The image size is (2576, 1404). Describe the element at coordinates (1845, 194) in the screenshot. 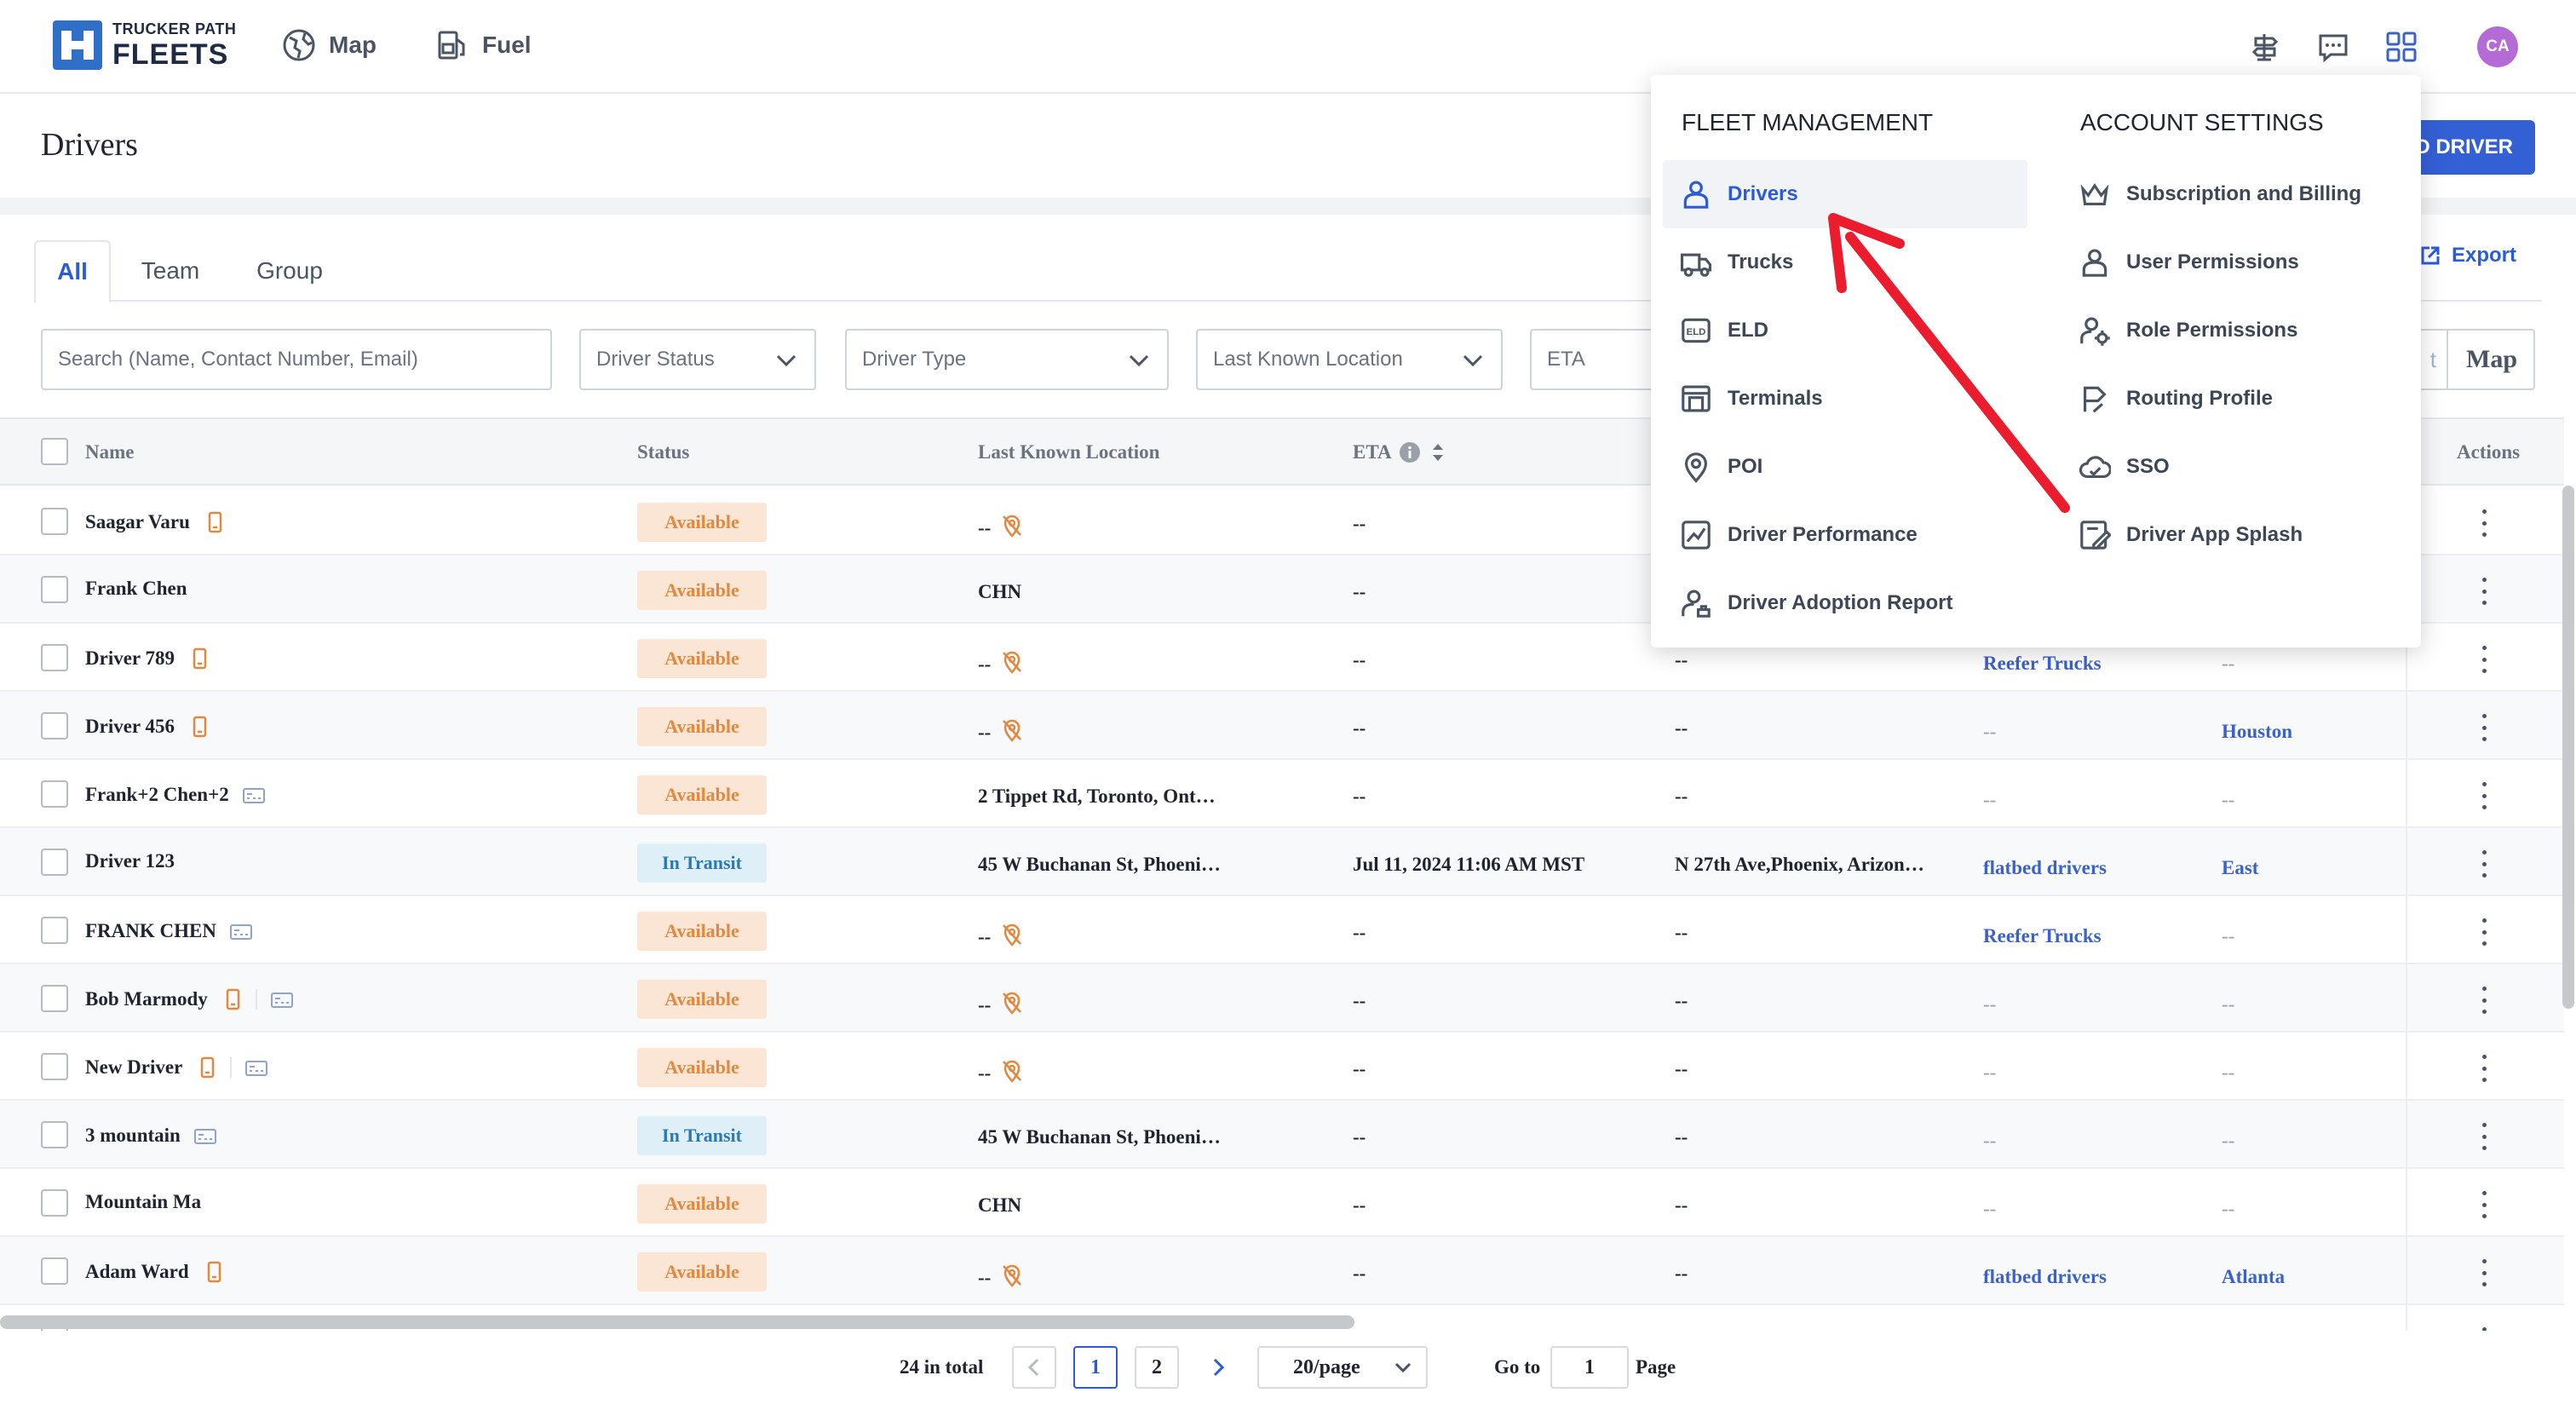

I see `menu-item-drivers: Drivers` at that location.